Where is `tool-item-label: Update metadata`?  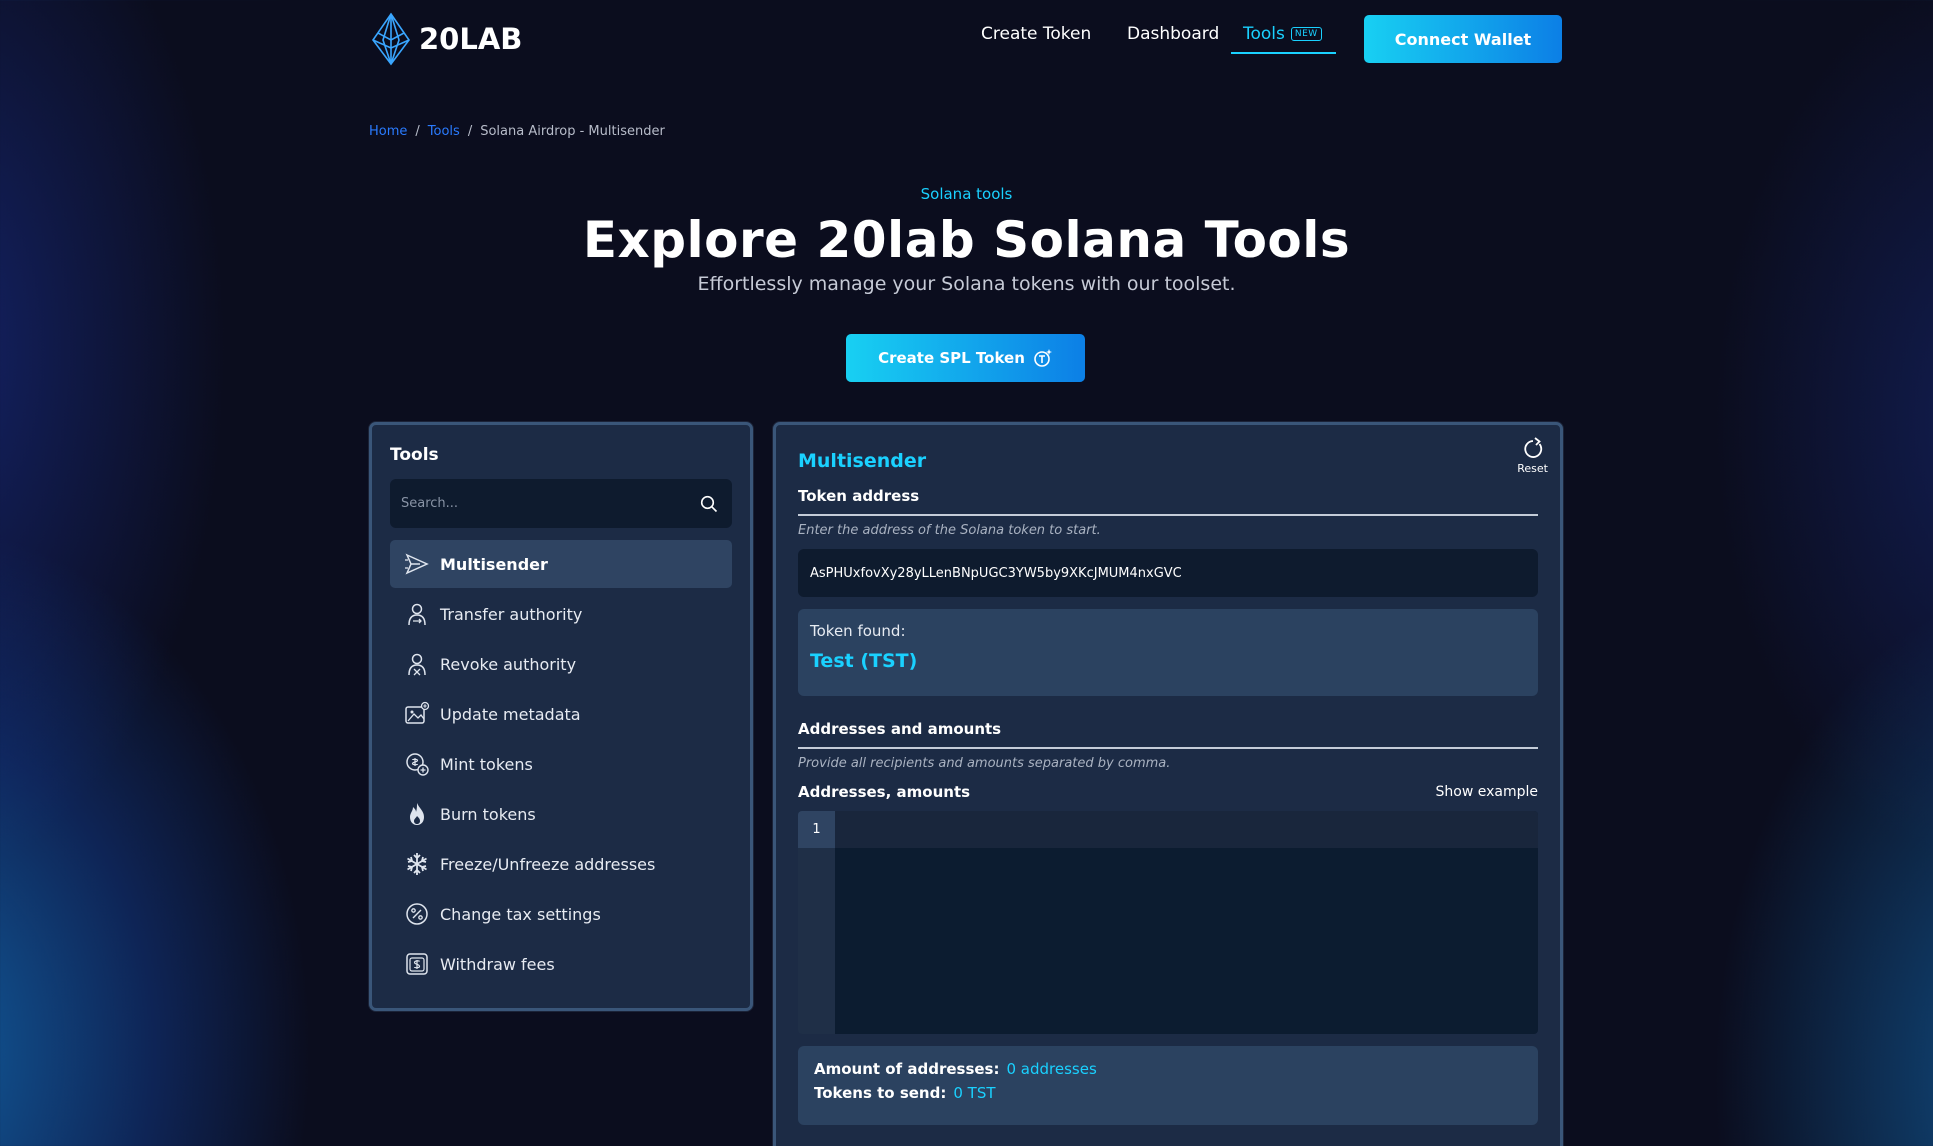 tool-item-label: Update metadata is located at coordinates (510, 714).